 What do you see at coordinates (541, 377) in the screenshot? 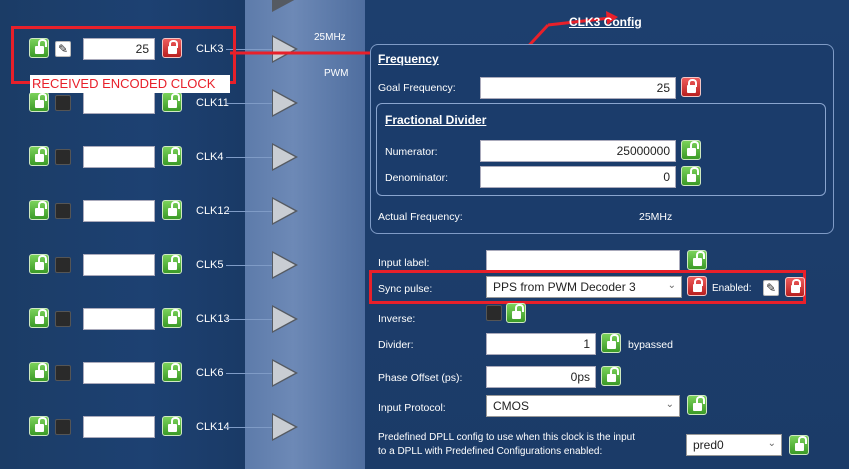
I see `phase-offset-input: 0ps` at bounding box center [541, 377].